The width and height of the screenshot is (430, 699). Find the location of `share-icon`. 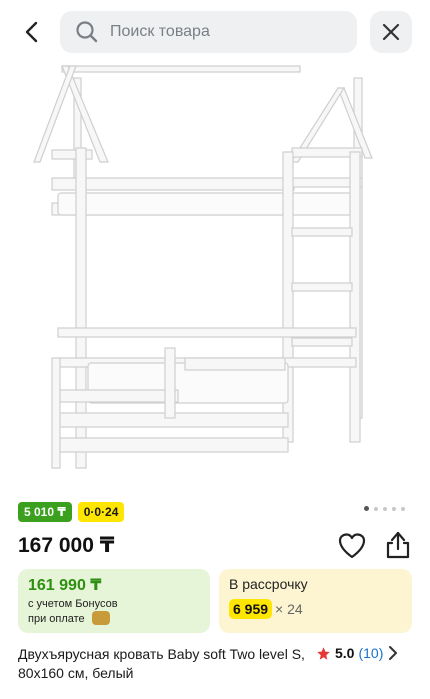

share-icon is located at coordinates (398, 545).